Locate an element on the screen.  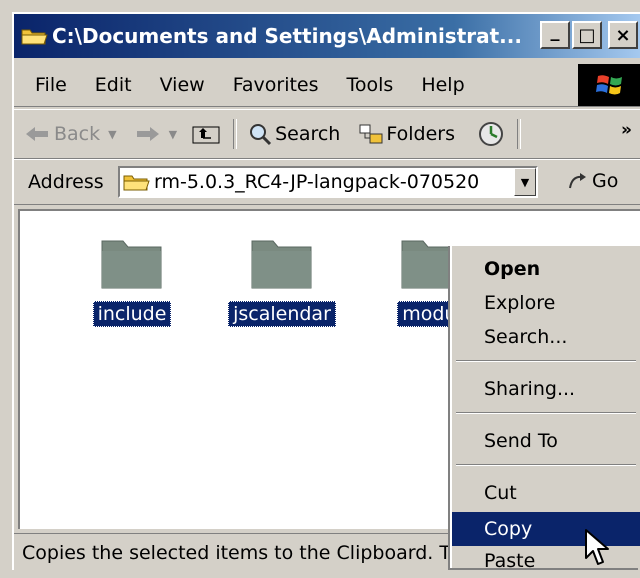
up-folder-icon is located at coordinates (206, 135).